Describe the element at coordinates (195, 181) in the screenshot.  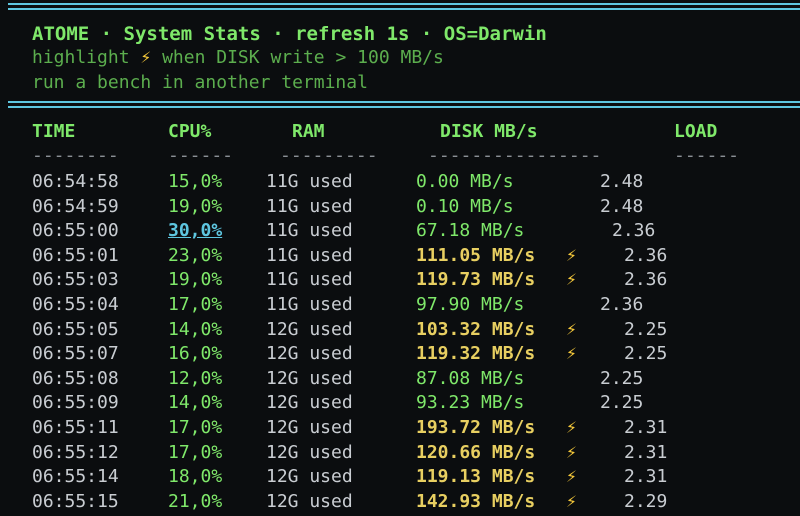
I see `cell-cpu: 15,0%` at that location.